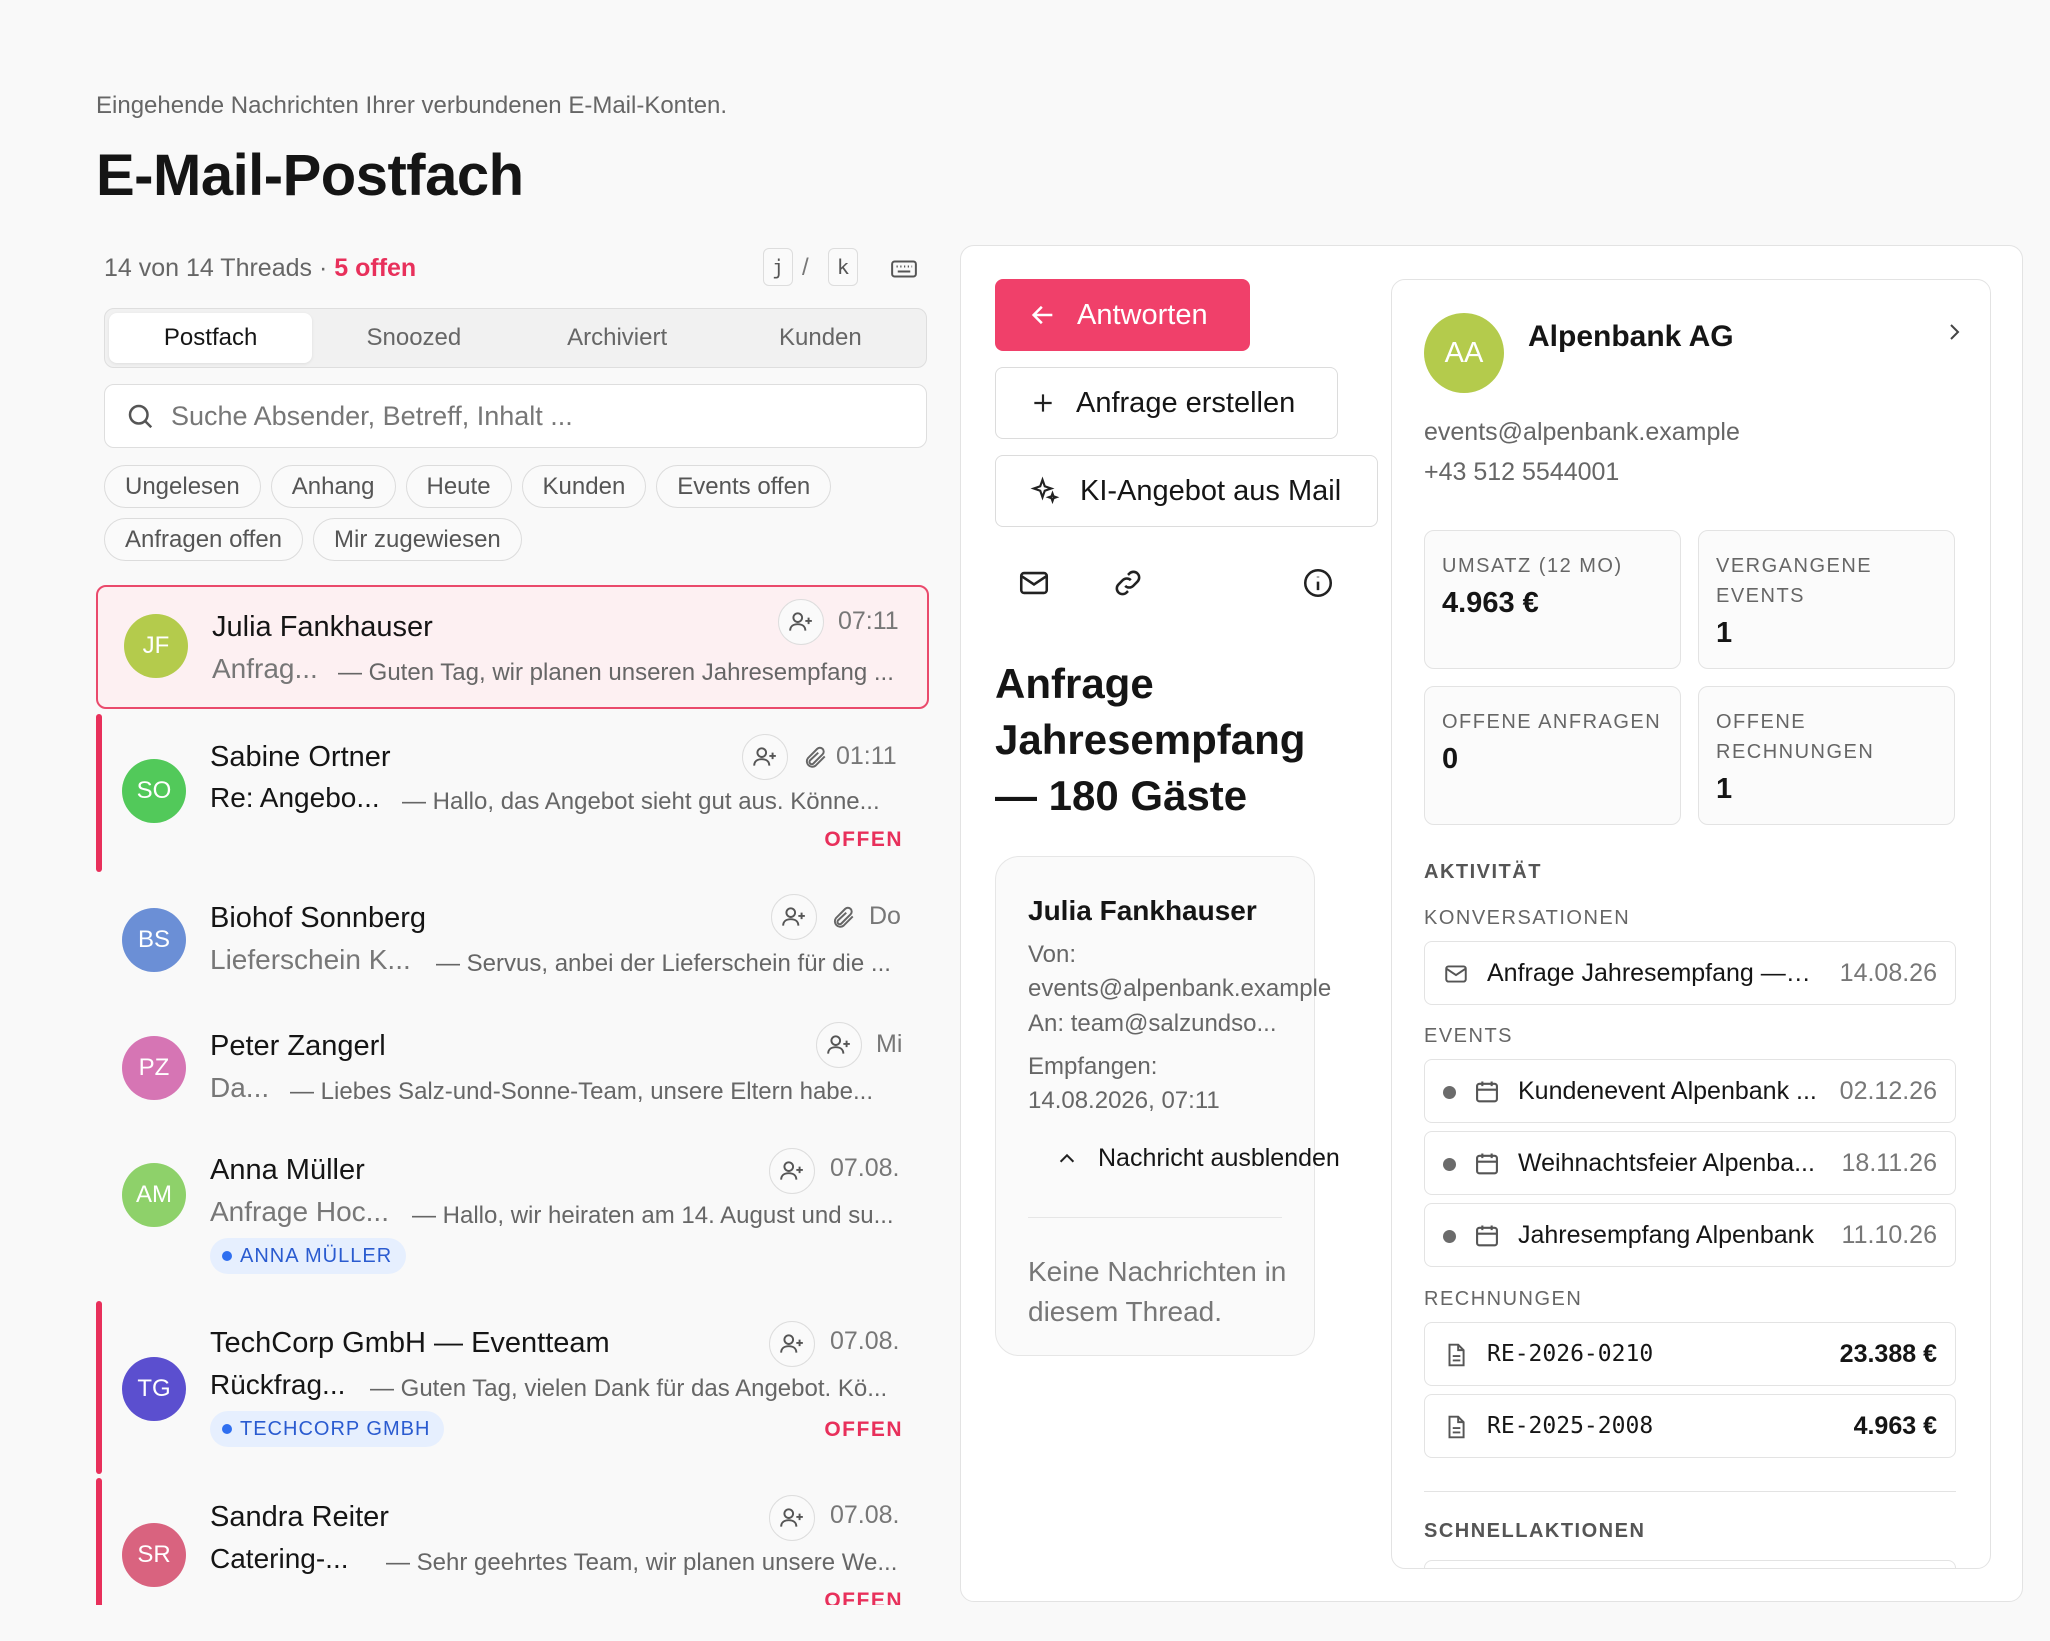  What do you see at coordinates (843, 267) in the screenshot?
I see `kbd-next-hint: k` at bounding box center [843, 267].